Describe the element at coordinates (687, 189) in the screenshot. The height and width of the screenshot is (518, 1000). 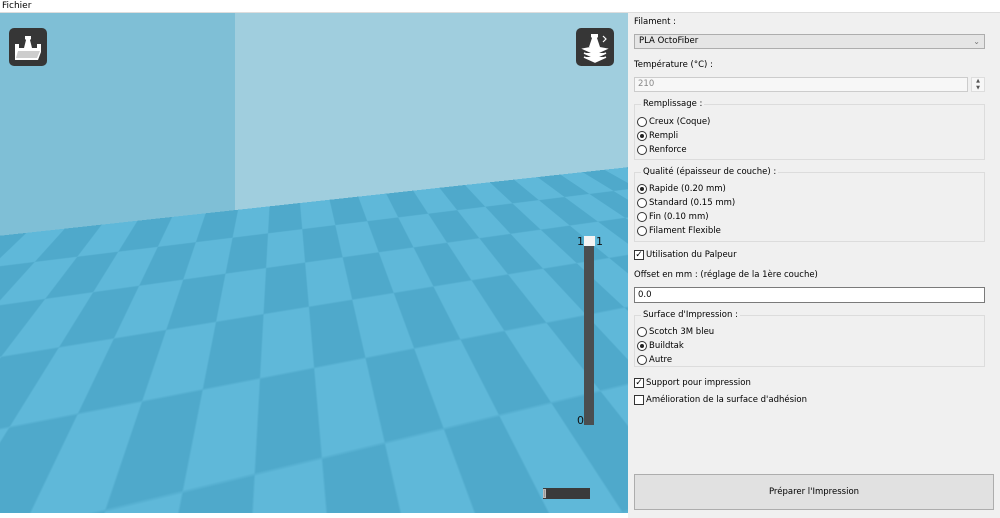
I see `quality-option-label: Rapide (0.20 mm)` at that location.